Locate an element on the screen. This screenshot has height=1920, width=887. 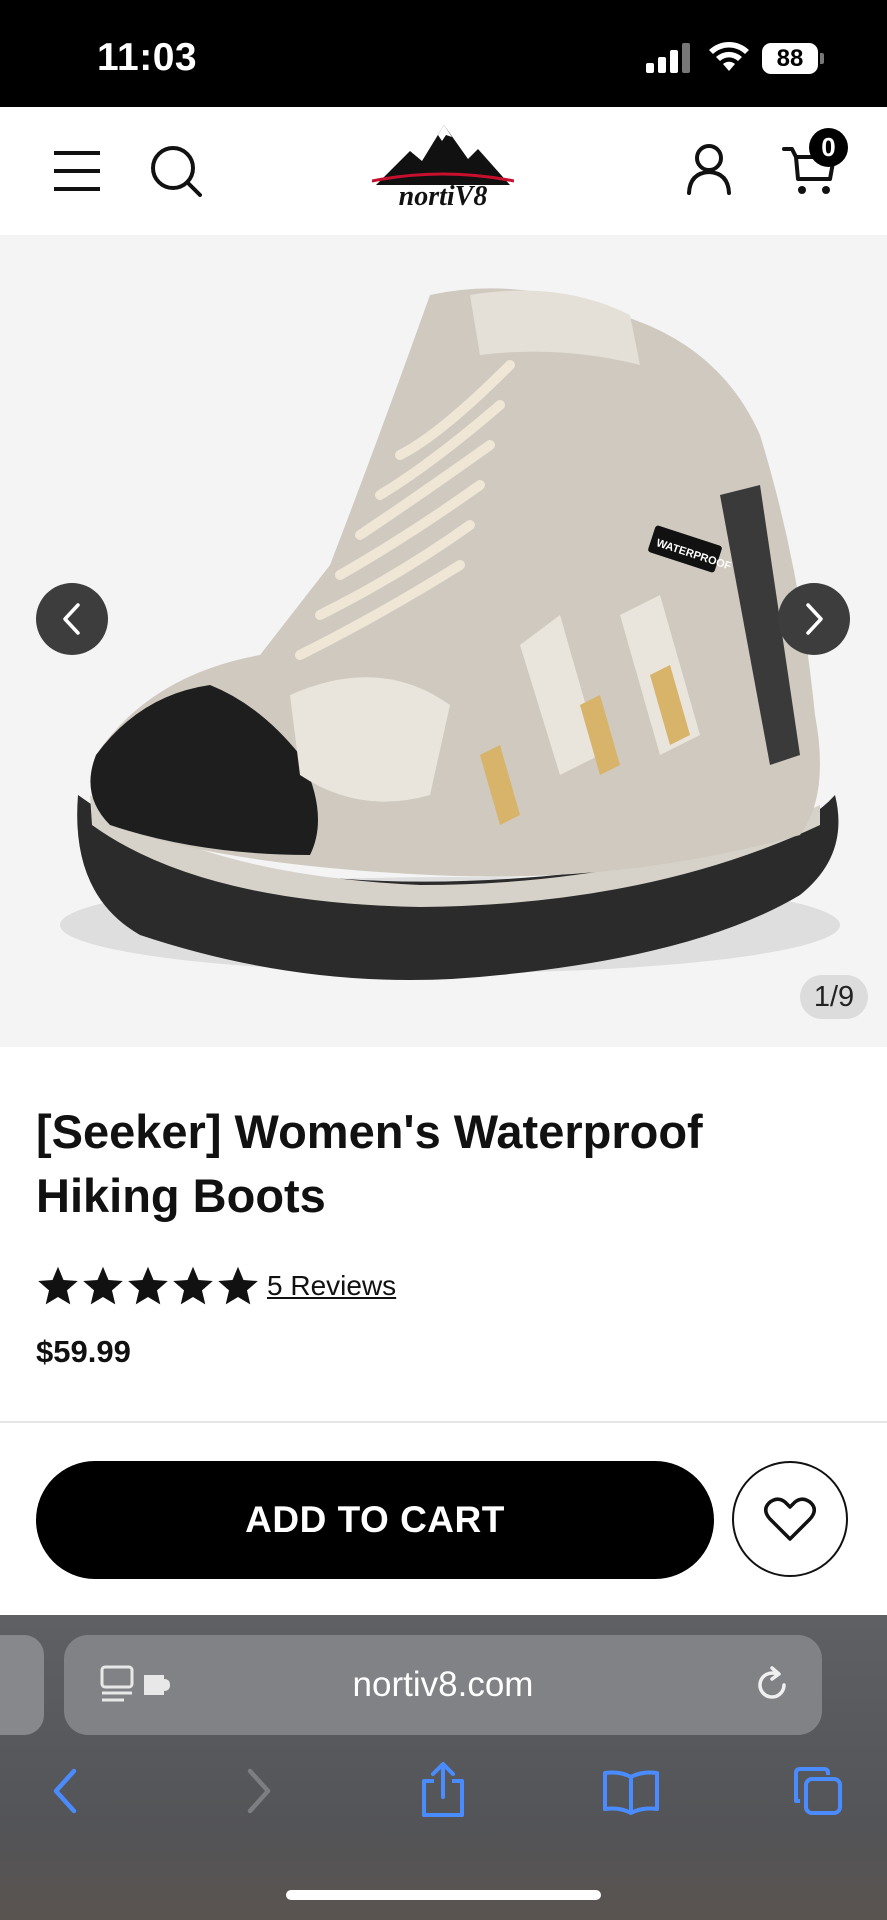
chevron-right-icon is located at coordinates (814, 619).